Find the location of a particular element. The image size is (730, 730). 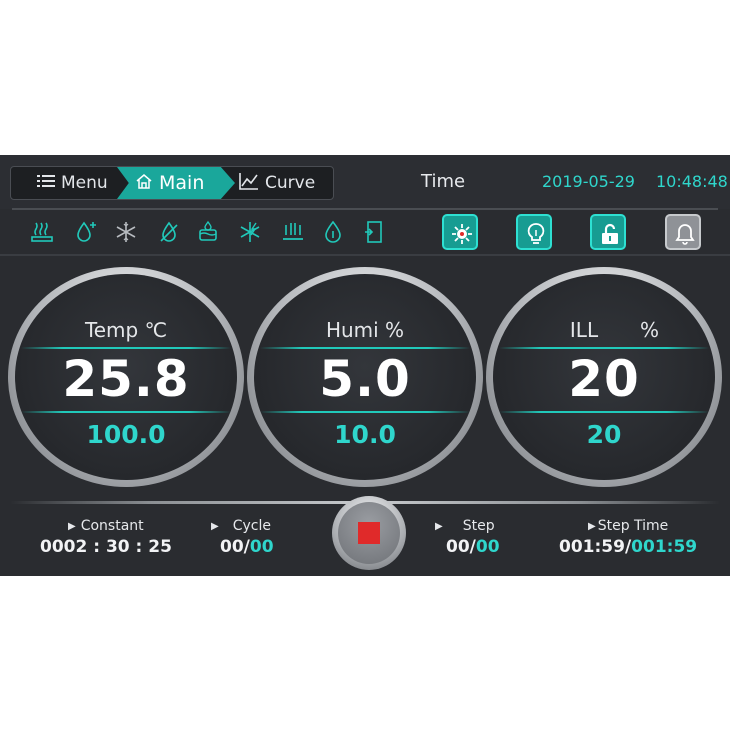

stop-button is located at coordinates (369, 533).